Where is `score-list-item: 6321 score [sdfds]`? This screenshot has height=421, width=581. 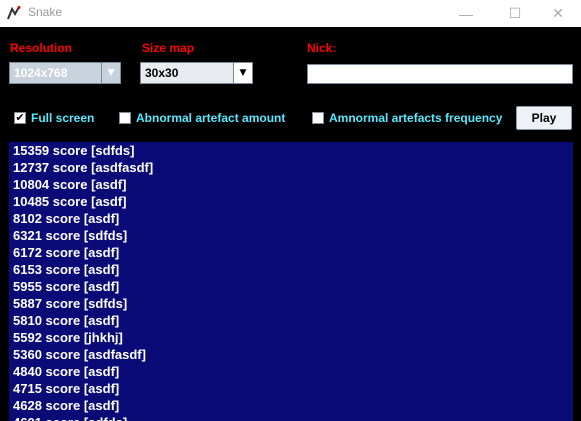
score-list-item: 6321 score [sdfds] is located at coordinates (70, 235).